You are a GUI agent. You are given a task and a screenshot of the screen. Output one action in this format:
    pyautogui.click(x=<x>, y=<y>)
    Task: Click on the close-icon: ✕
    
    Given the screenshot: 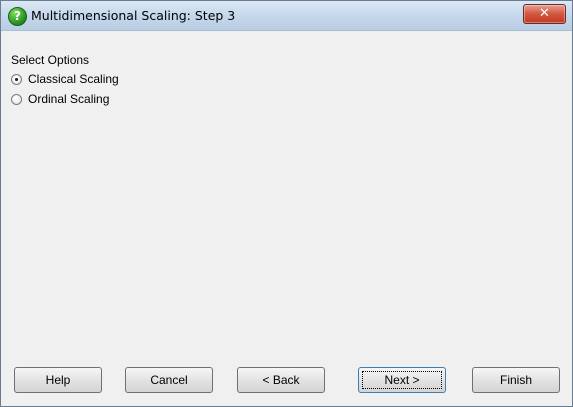 What is the action you would take?
    pyautogui.click(x=544, y=13)
    